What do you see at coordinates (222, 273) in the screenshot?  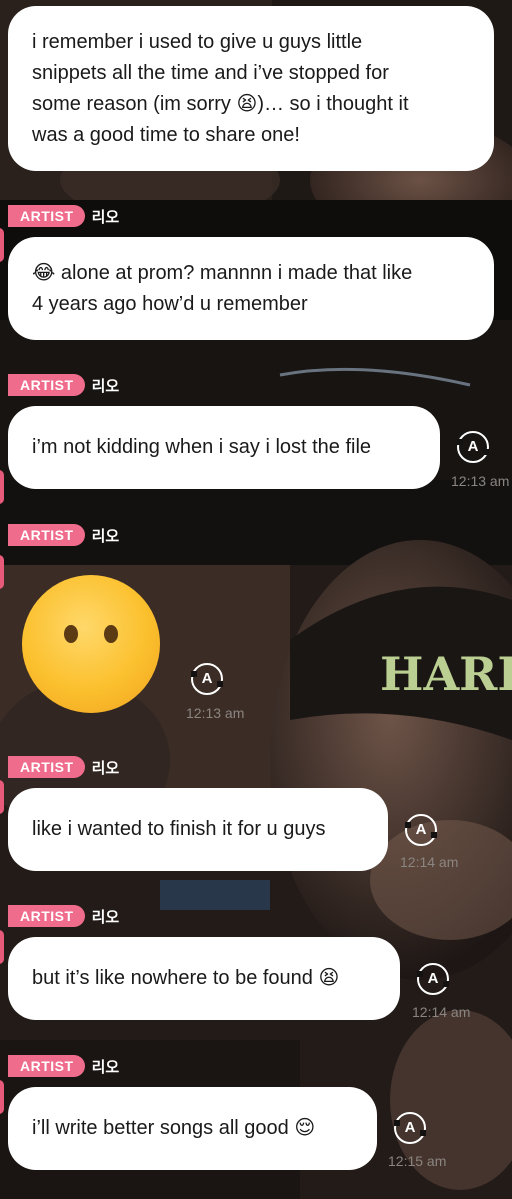 I see `message-line: 😂 alone at prom? mannnn i made that like` at bounding box center [222, 273].